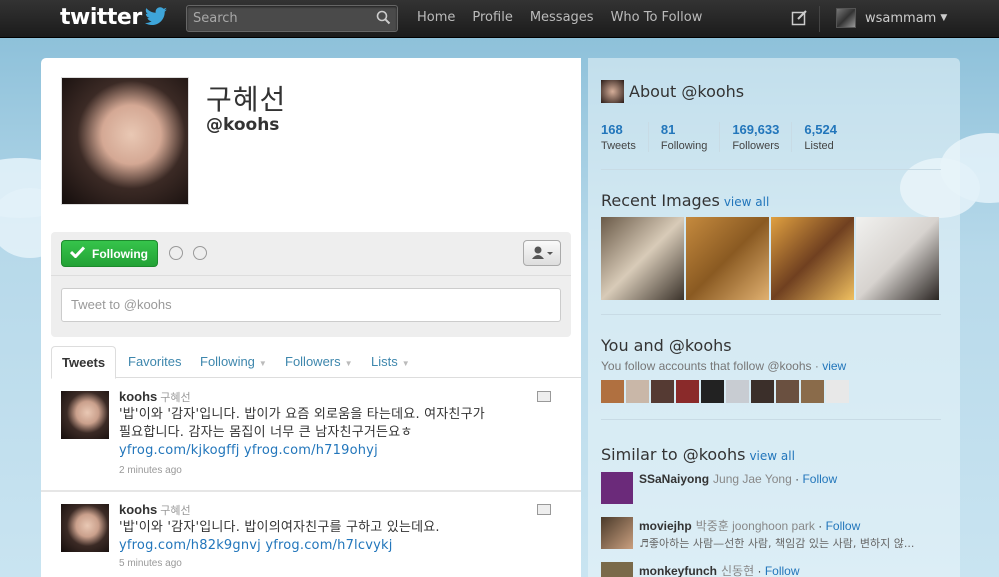  I want to click on tab-tweets-label: Tweets, so click(84, 362).